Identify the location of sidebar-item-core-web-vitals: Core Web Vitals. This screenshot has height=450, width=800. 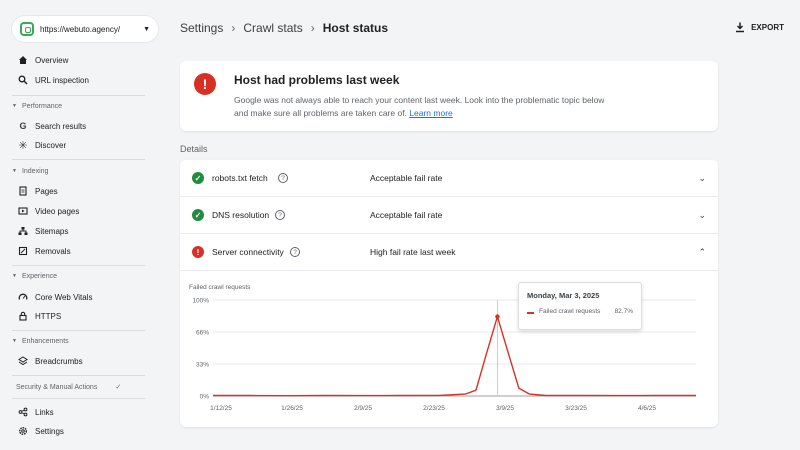
(80, 297).